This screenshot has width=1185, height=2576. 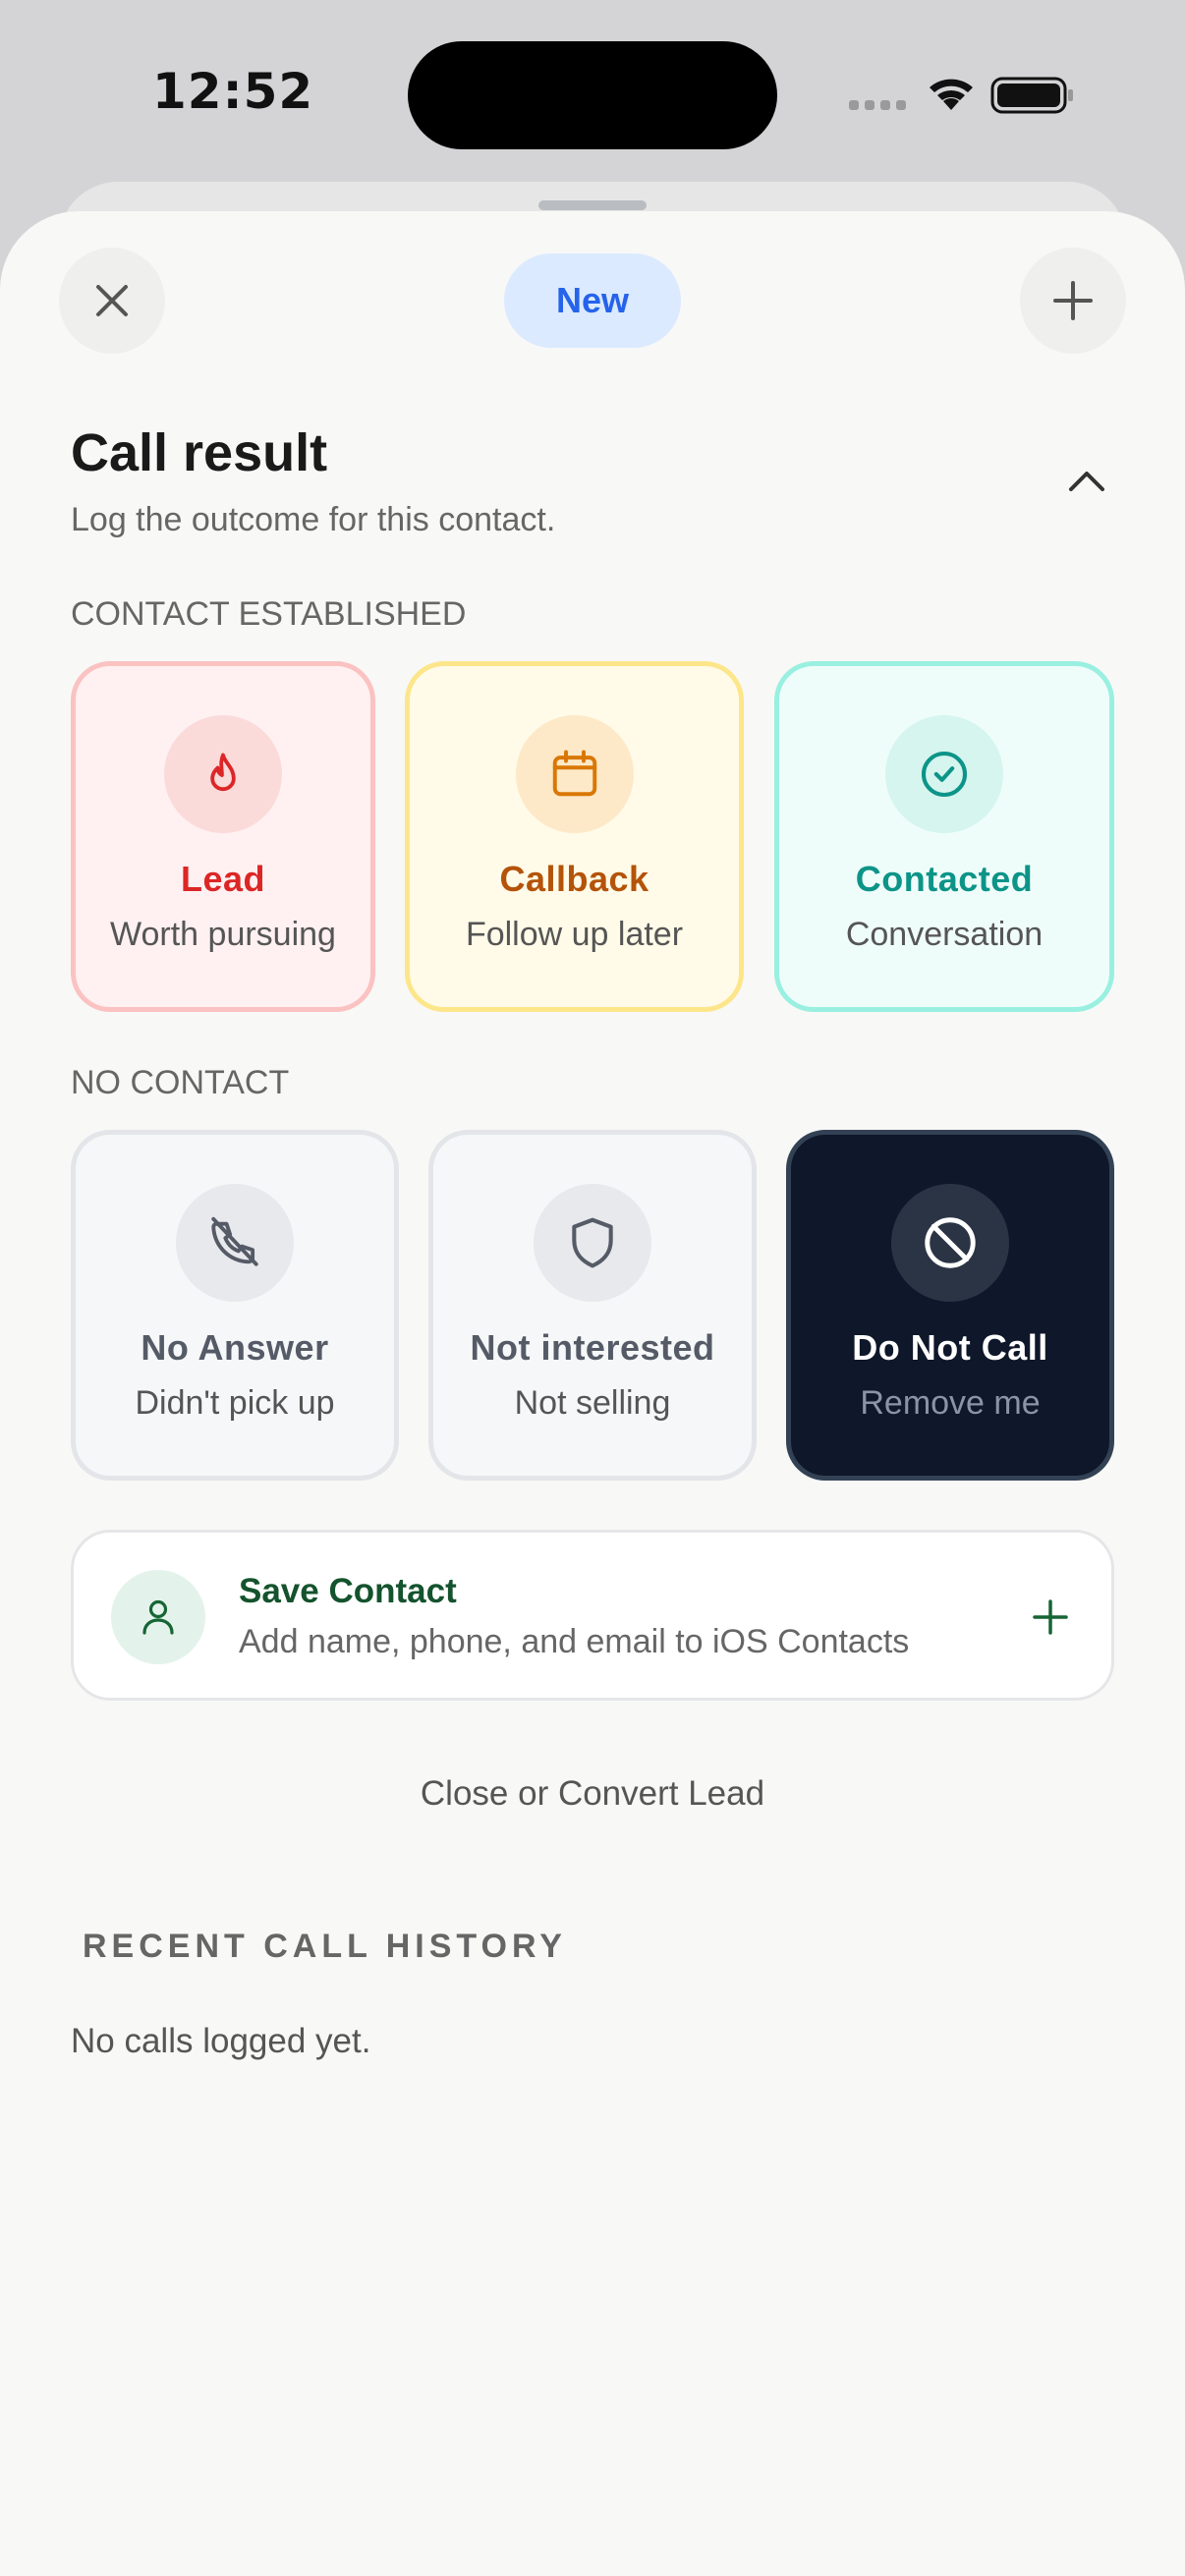 What do you see at coordinates (945, 879) in the screenshot?
I see `option-contacted-label: Contacted` at bounding box center [945, 879].